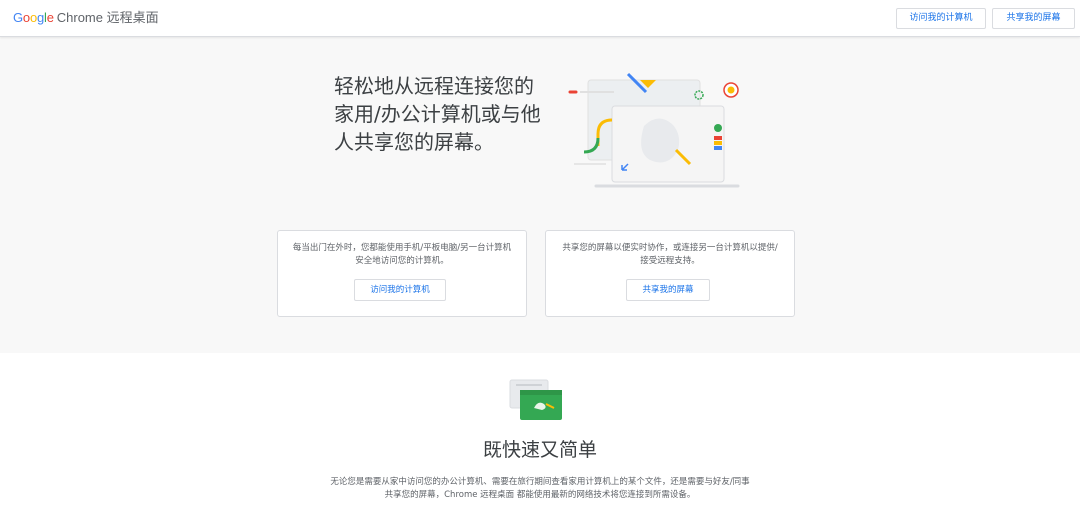  What do you see at coordinates (668, 290) in the screenshot?
I see `share-my-screen-button: 共享我的屏幕` at bounding box center [668, 290].